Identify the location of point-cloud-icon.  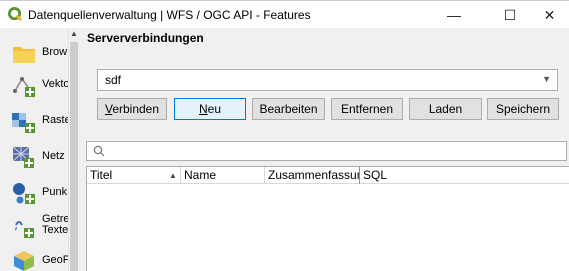
(24, 193).